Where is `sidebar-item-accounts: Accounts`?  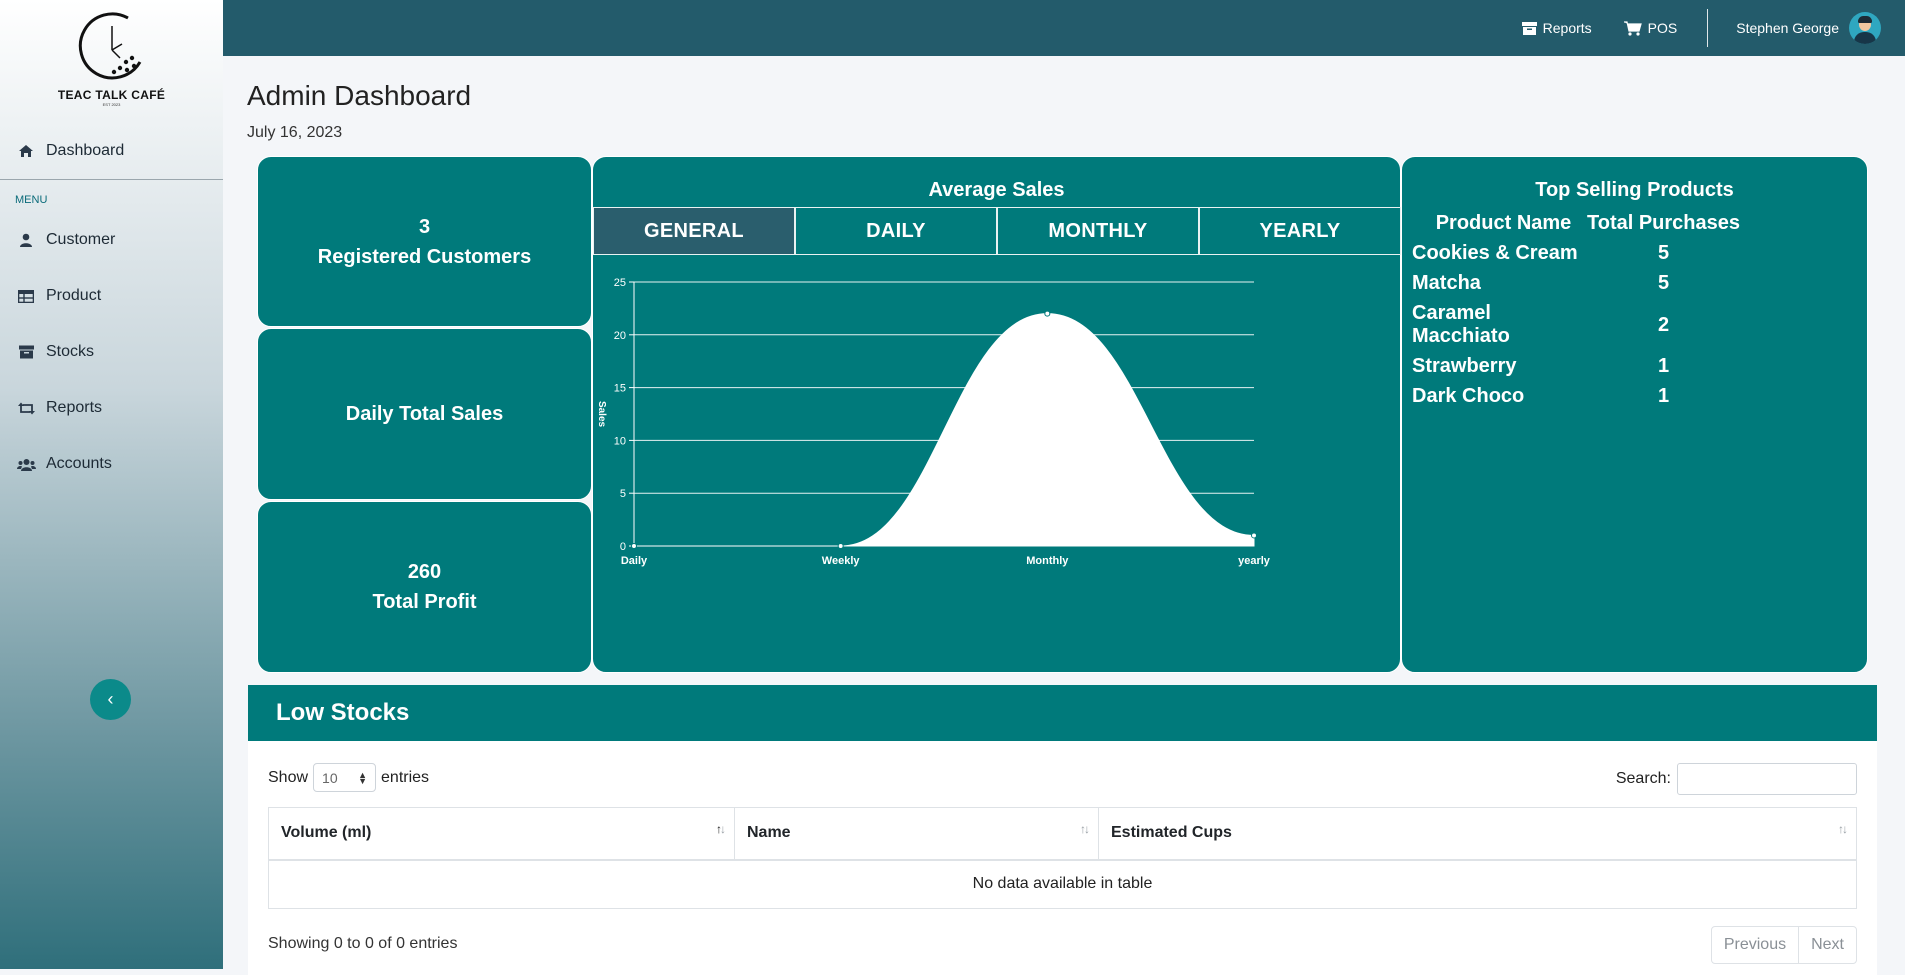
sidebar-item-accounts: Accounts is located at coordinates (111, 464).